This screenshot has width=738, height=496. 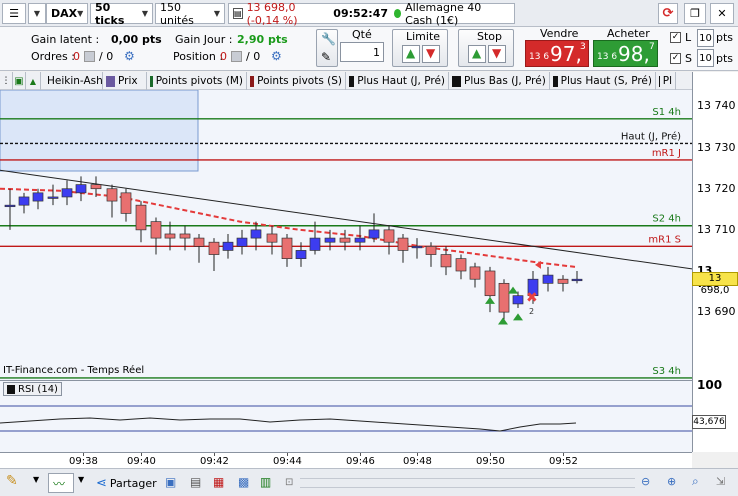 I want to click on level-label: Haut (J, Pré), so click(x=651, y=136).